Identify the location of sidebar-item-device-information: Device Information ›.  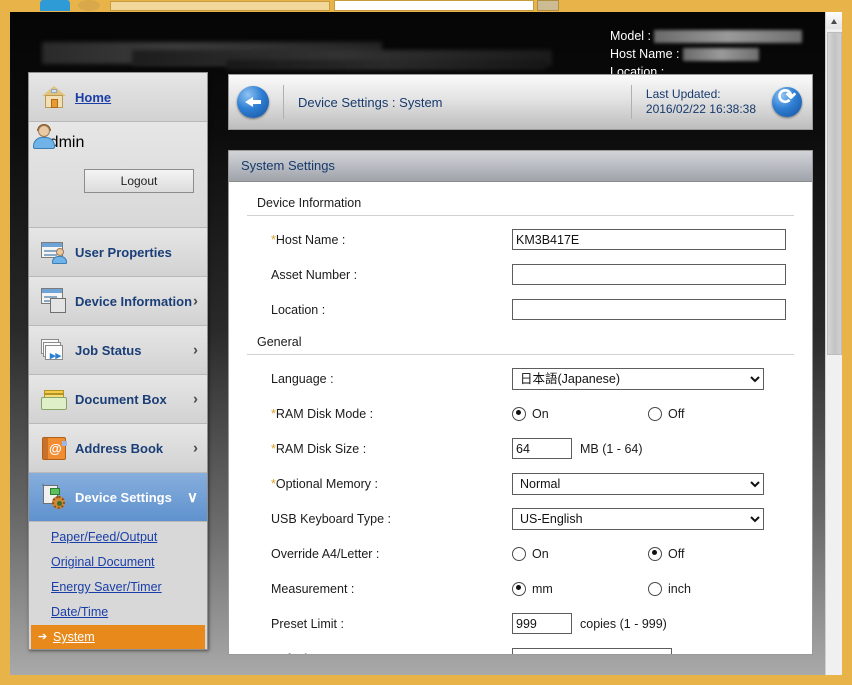
(118, 301).